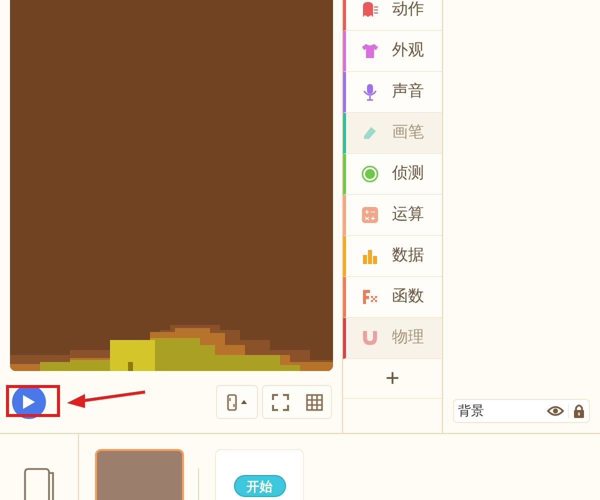 The width and height of the screenshot is (600, 500). What do you see at coordinates (555, 411) in the screenshot?
I see `eye-icon` at bounding box center [555, 411].